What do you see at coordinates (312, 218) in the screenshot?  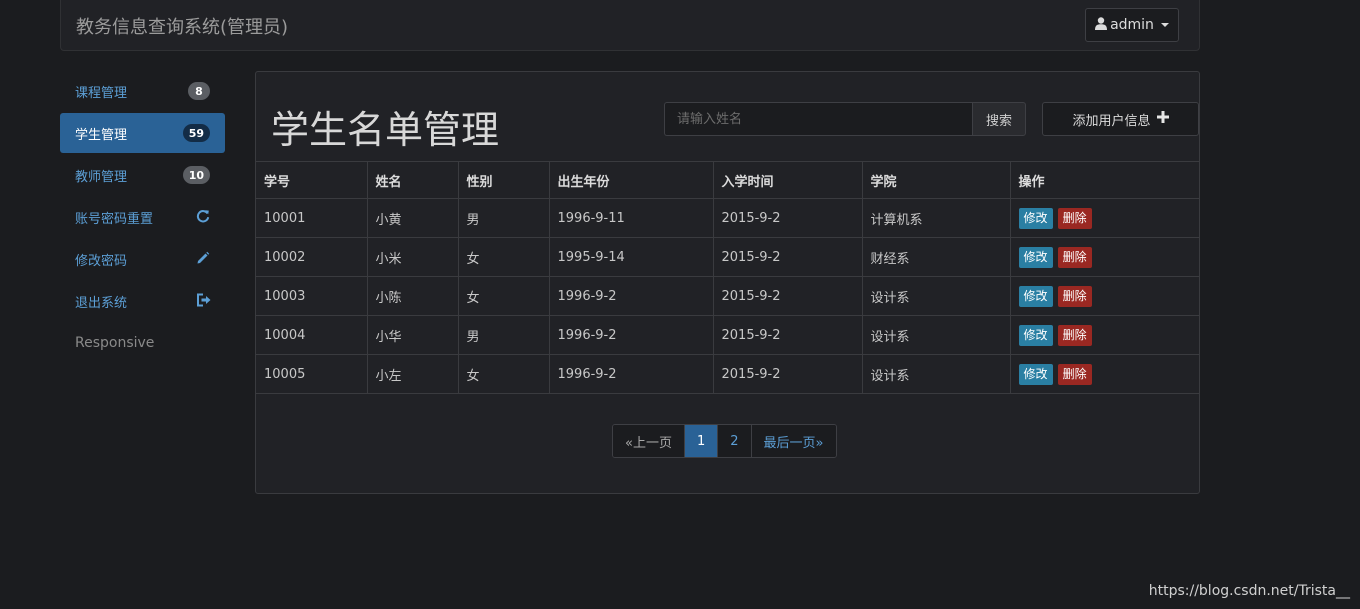 I see `student-id: 10001` at bounding box center [312, 218].